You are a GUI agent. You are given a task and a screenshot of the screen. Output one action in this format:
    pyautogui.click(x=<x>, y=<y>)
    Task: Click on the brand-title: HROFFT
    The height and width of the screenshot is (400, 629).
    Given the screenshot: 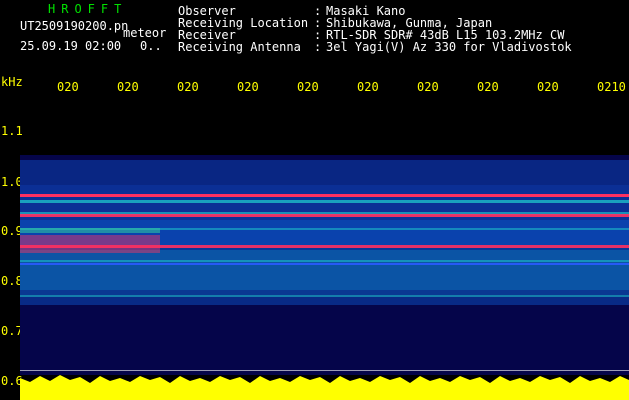 What is the action you would take?
    pyautogui.click(x=88, y=9)
    